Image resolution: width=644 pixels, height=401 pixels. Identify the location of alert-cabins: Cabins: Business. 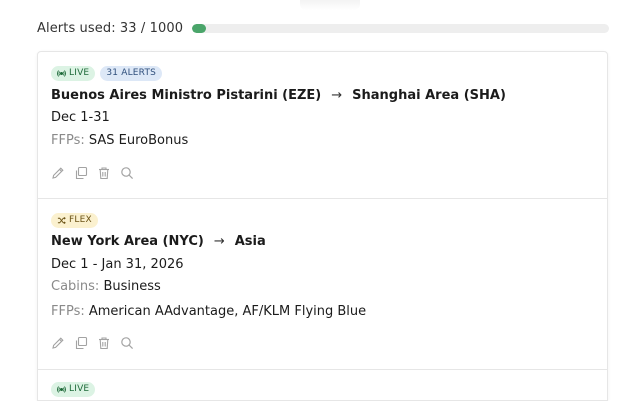
(106, 286).